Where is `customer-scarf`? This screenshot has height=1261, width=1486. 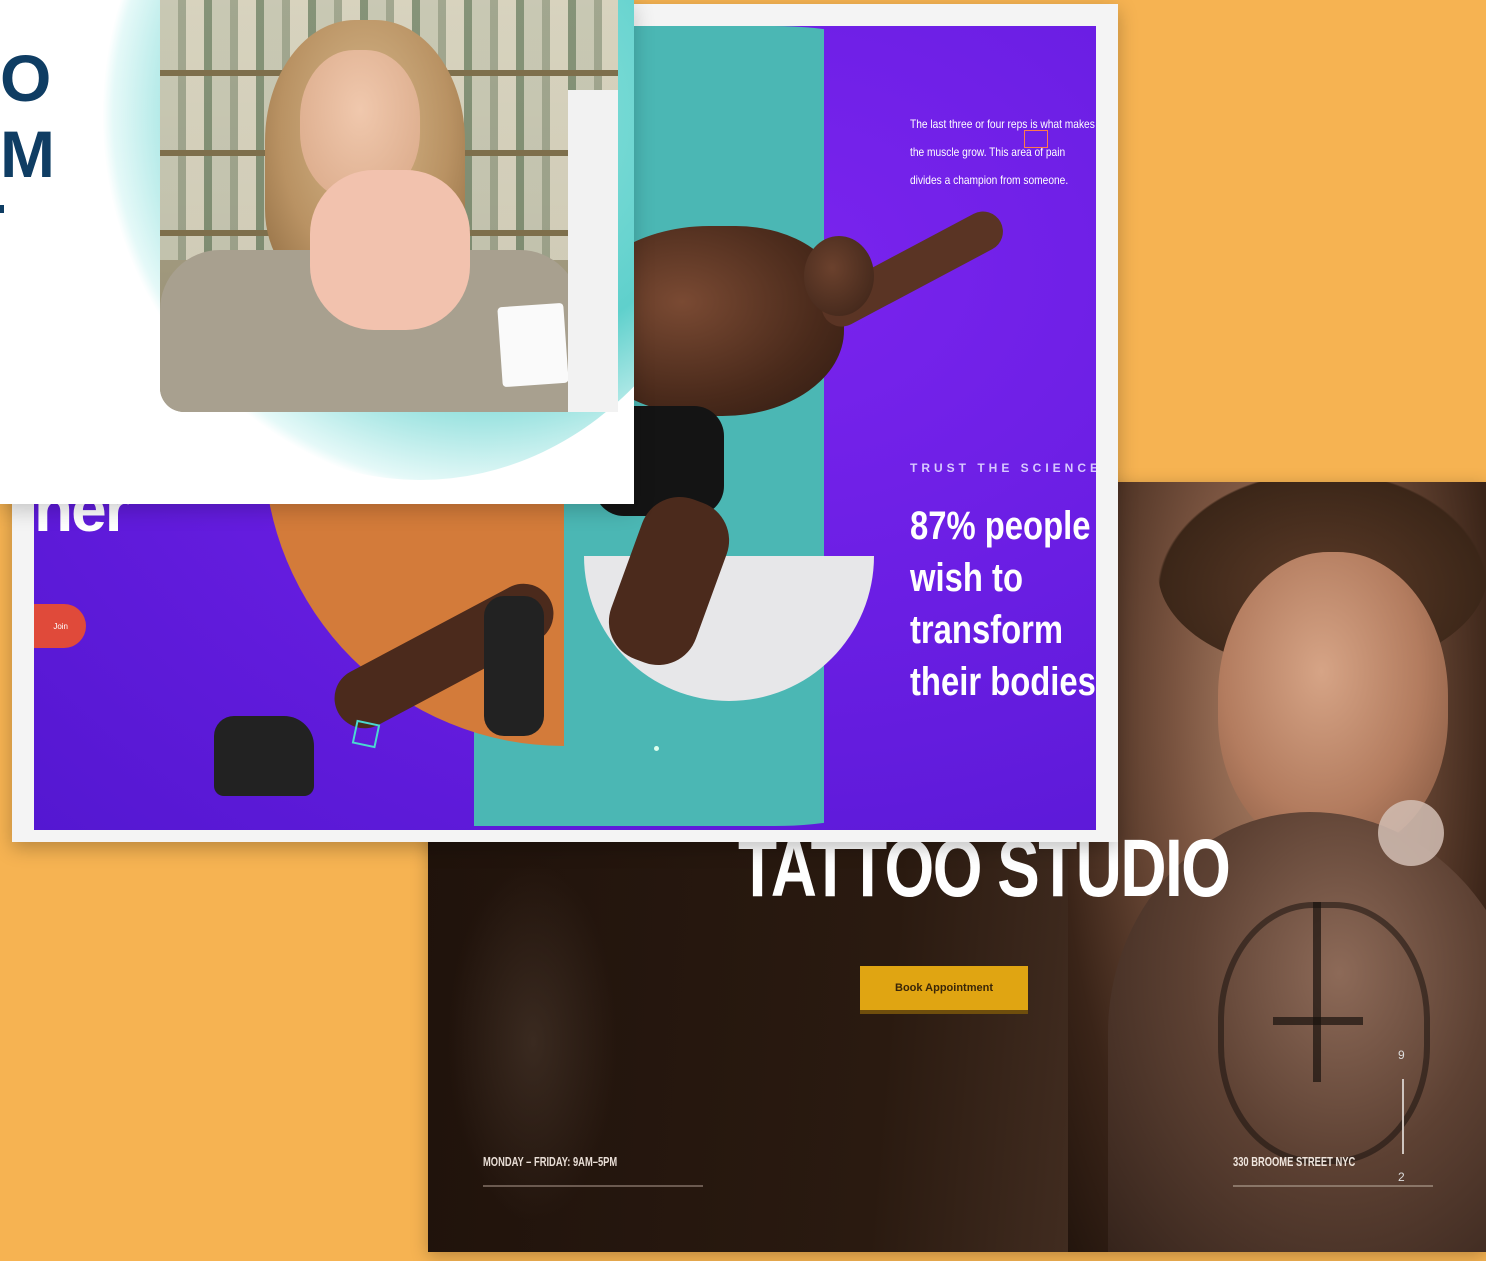
customer-scarf is located at coordinates (390, 250).